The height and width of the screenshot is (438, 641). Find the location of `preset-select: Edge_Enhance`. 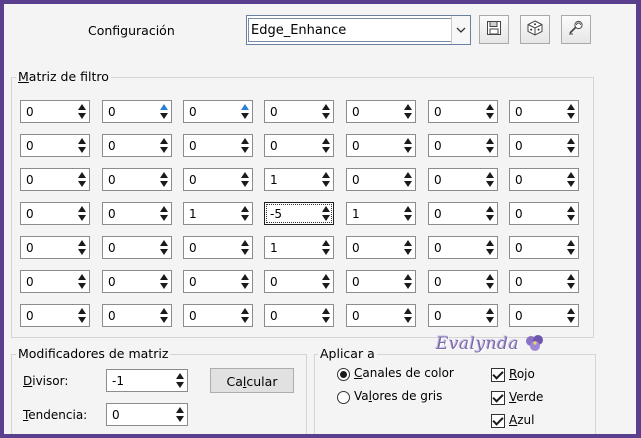

preset-select: Edge_Enhance is located at coordinates (358, 30).